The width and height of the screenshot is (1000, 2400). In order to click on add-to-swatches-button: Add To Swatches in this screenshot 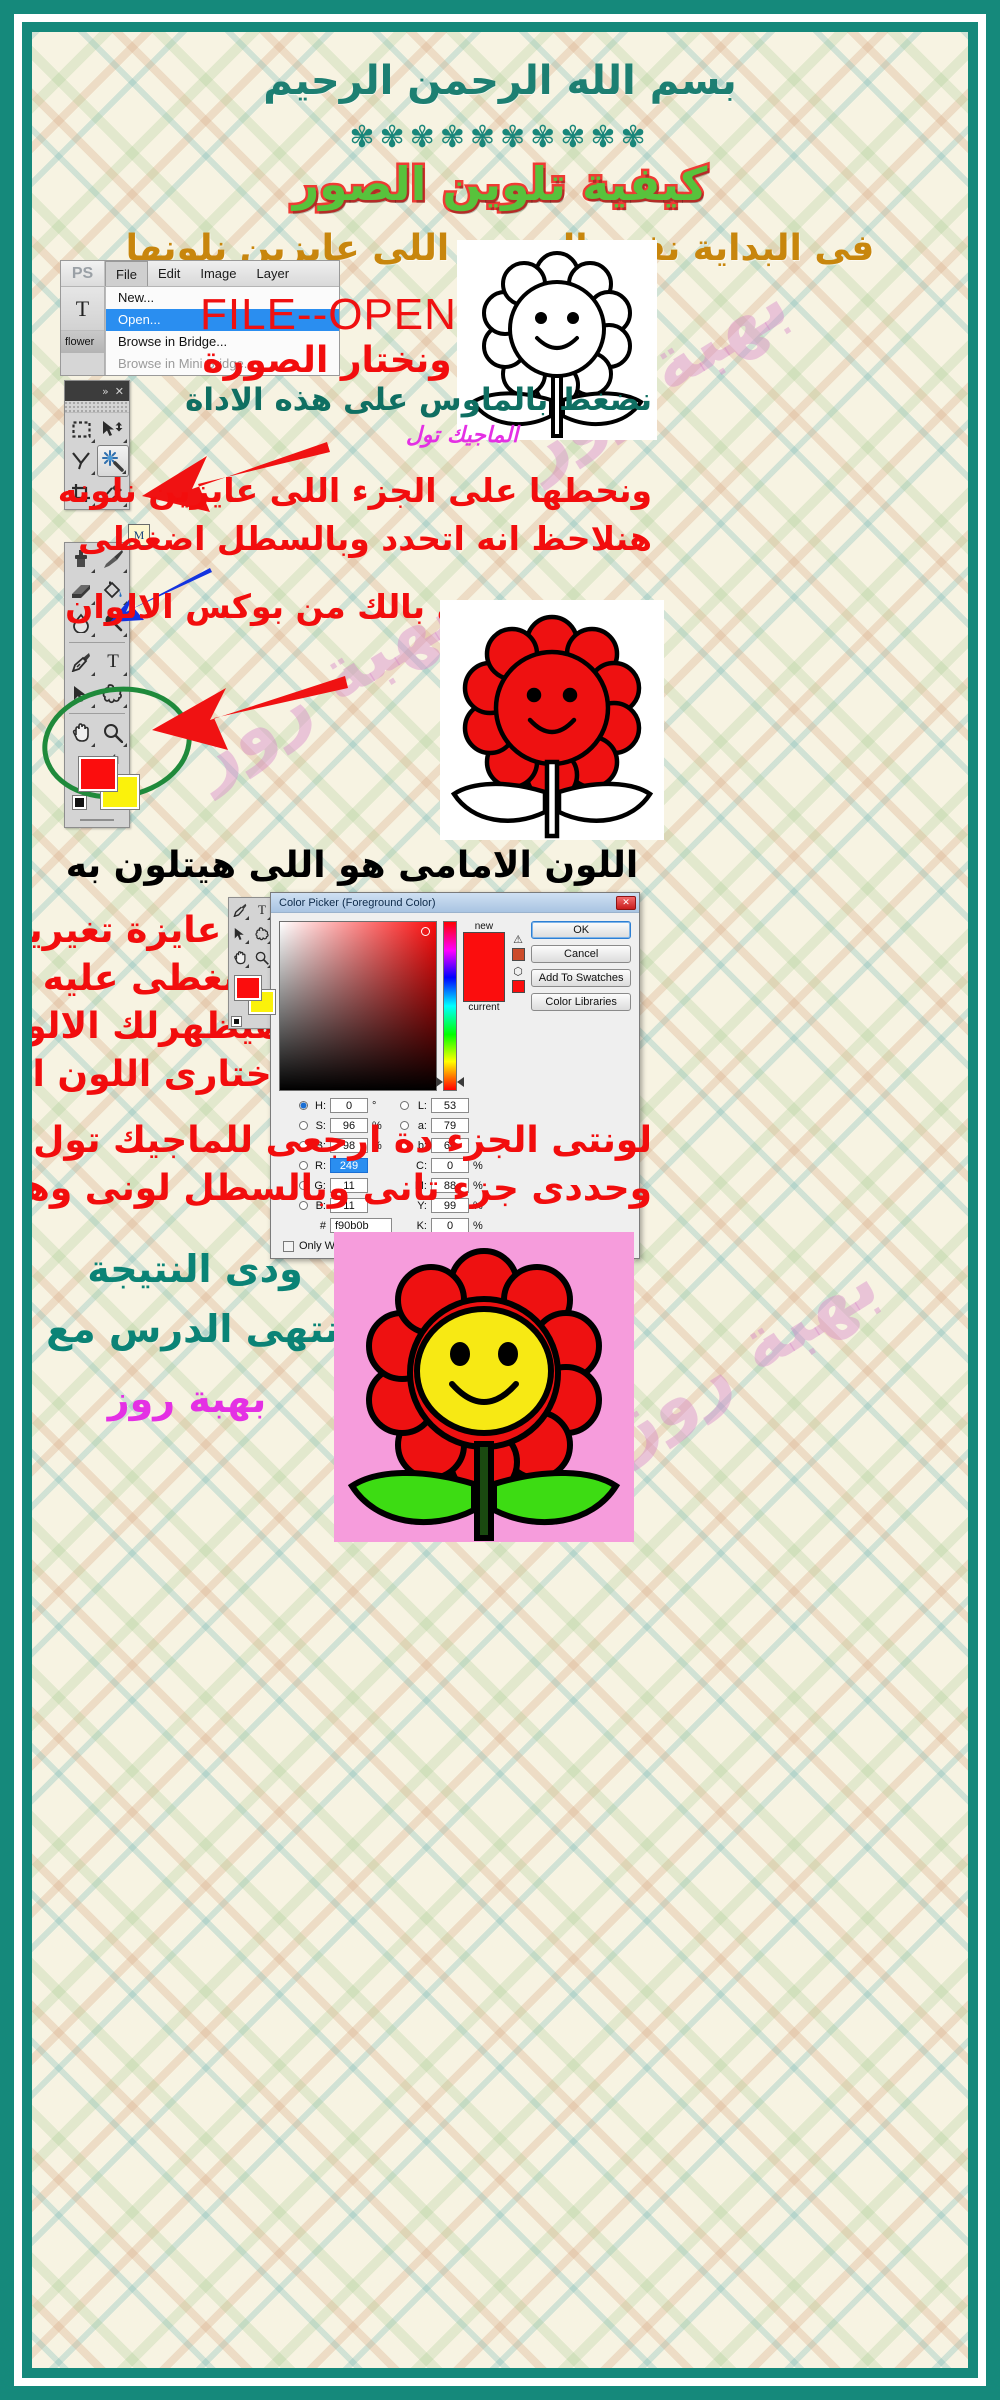, I will do `click(581, 978)`.